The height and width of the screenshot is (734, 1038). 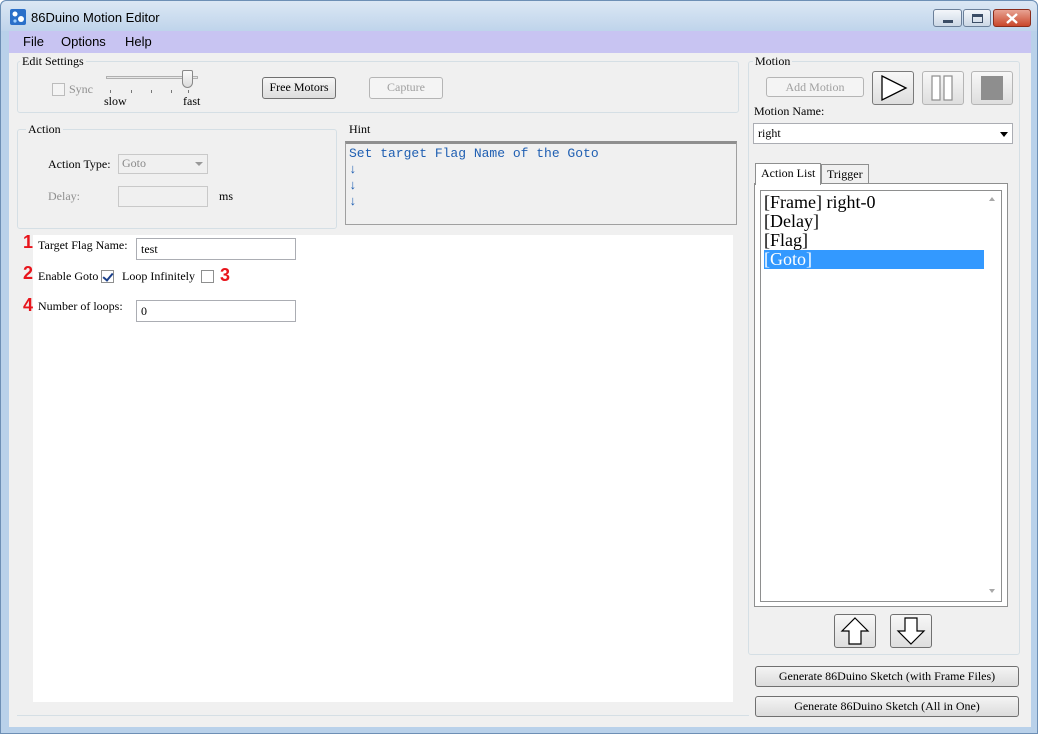 I want to click on motion-group-label: Motion, so click(x=773, y=61).